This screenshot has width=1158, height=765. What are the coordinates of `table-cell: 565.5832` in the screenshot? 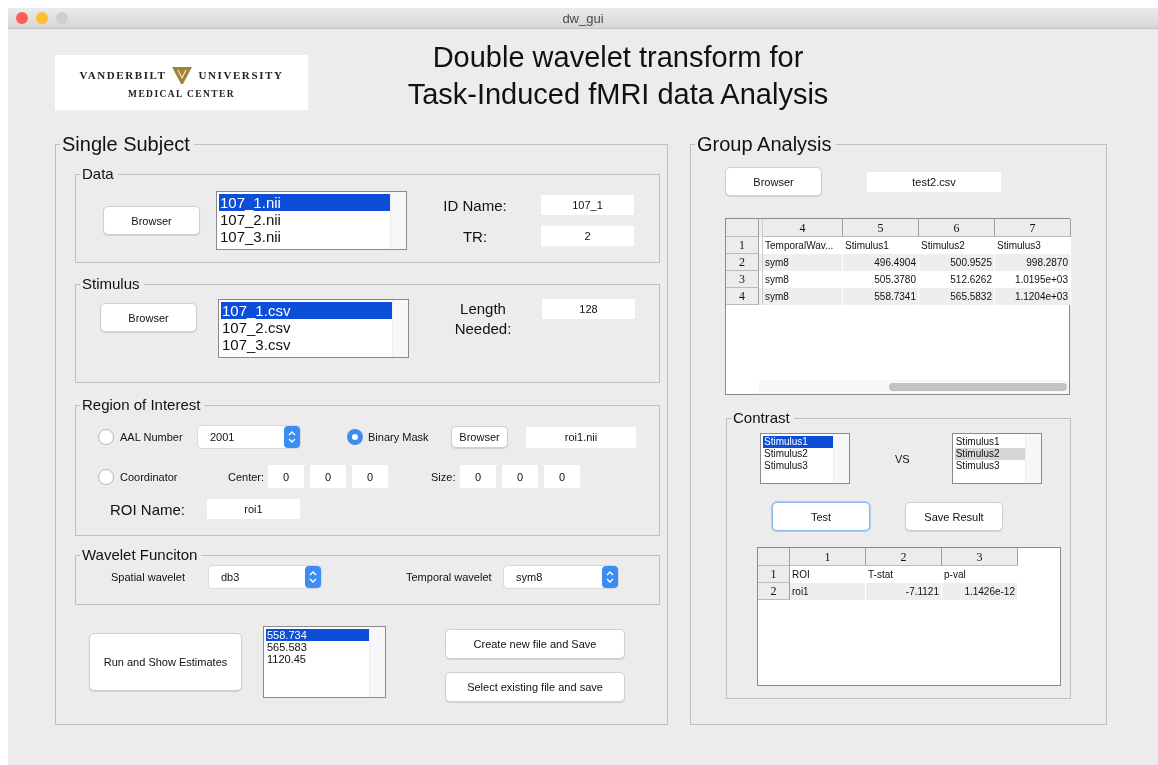 It's located at (957, 296).